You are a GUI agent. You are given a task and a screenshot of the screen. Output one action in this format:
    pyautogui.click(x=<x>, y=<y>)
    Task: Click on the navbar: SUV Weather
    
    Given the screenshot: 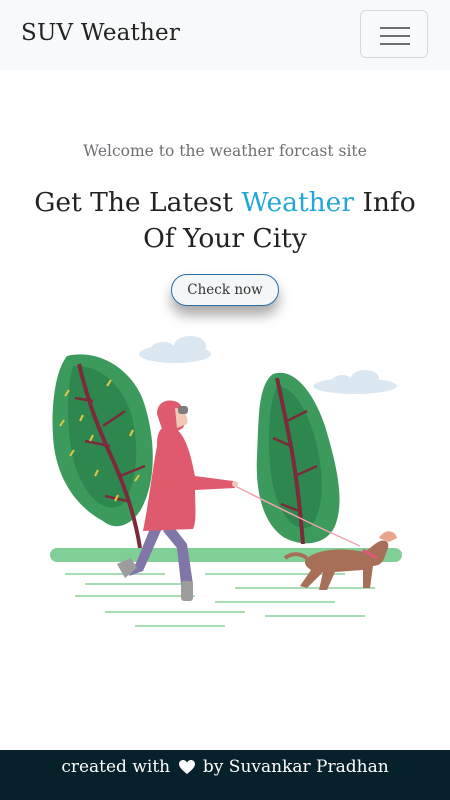 What is the action you would take?
    pyautogui.click(x=225, y=35)
    